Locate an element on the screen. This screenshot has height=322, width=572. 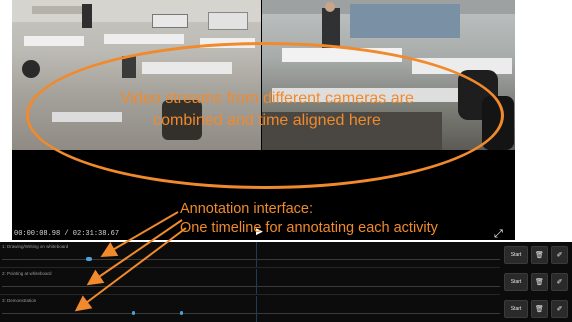
timeline-label: 1: Drawing/Writing on whiteboard is located at coordinates (35, 246).